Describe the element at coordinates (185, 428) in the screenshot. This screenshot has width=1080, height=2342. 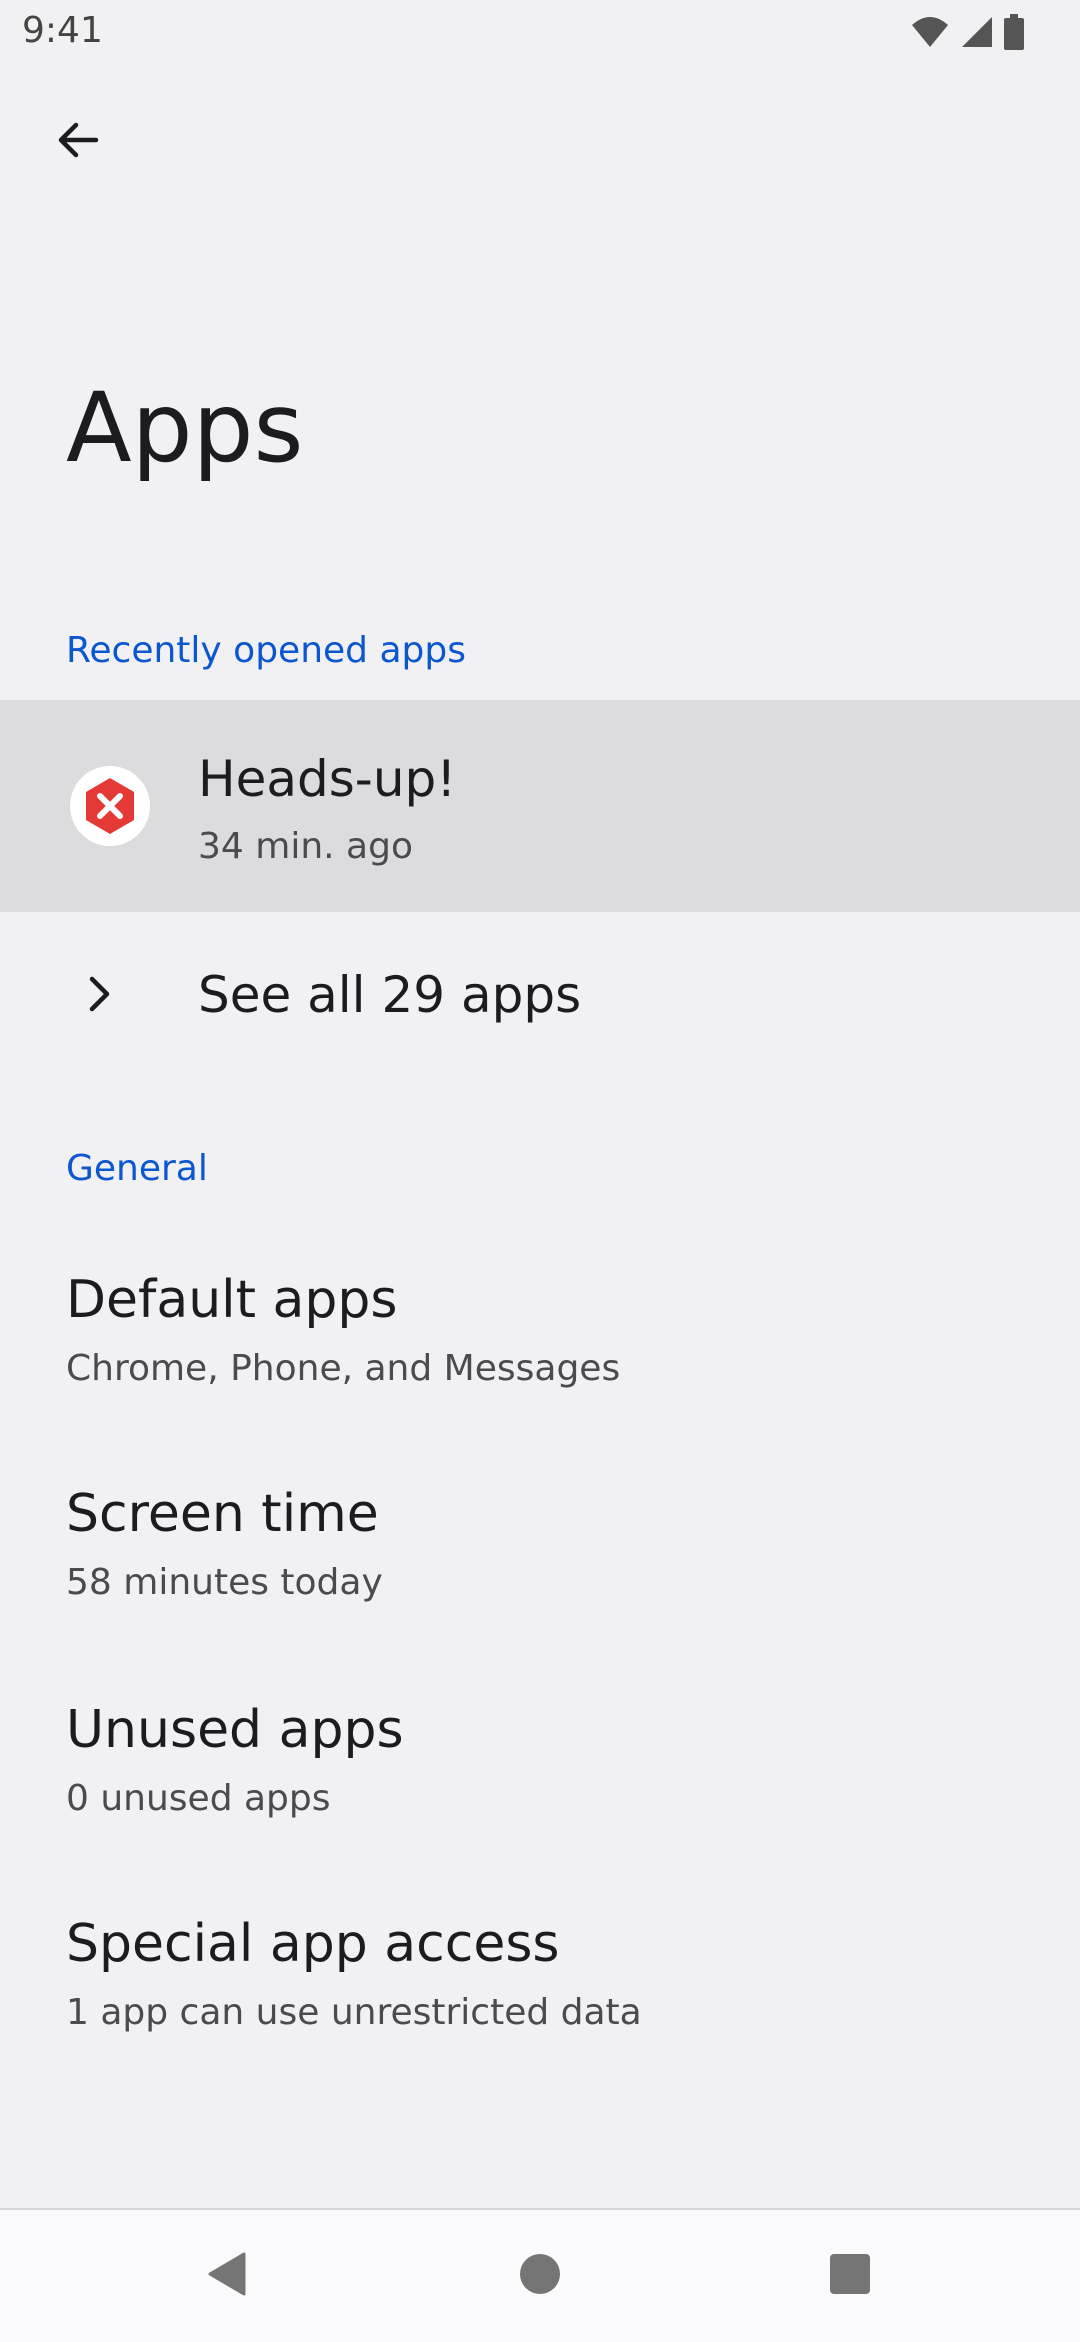
I see `page-title: Apps` at that location.